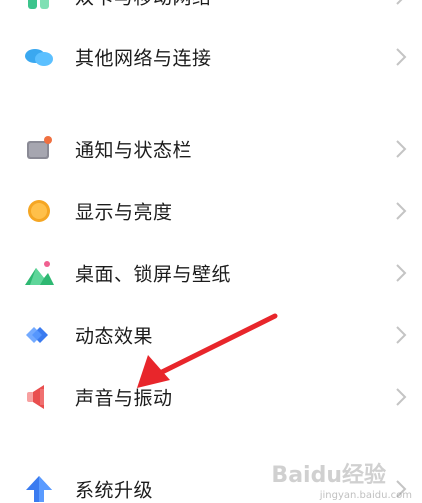 The image size is (422, 503). Describe the element at coordinates (211, 149) in the screenshot. I see `settings-item-notifications: 通知与状态栏` at that location.